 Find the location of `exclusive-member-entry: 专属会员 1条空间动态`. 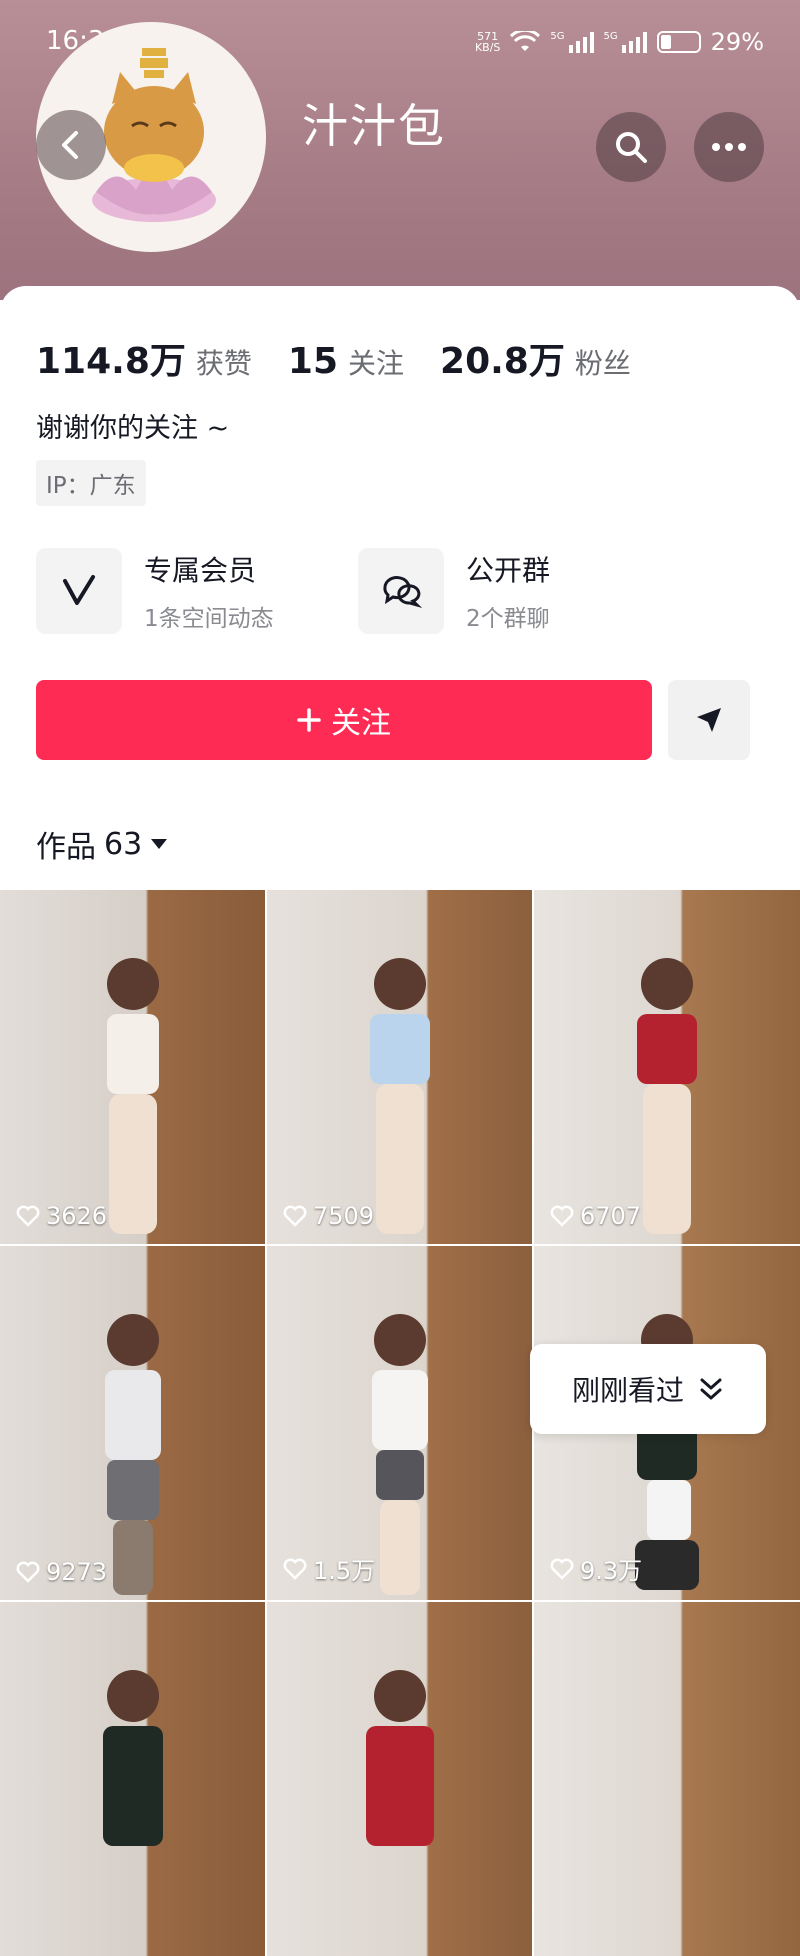

exclusive-member-entry: 专属会员 1条空间动态 is located at coordinates (155, 591).